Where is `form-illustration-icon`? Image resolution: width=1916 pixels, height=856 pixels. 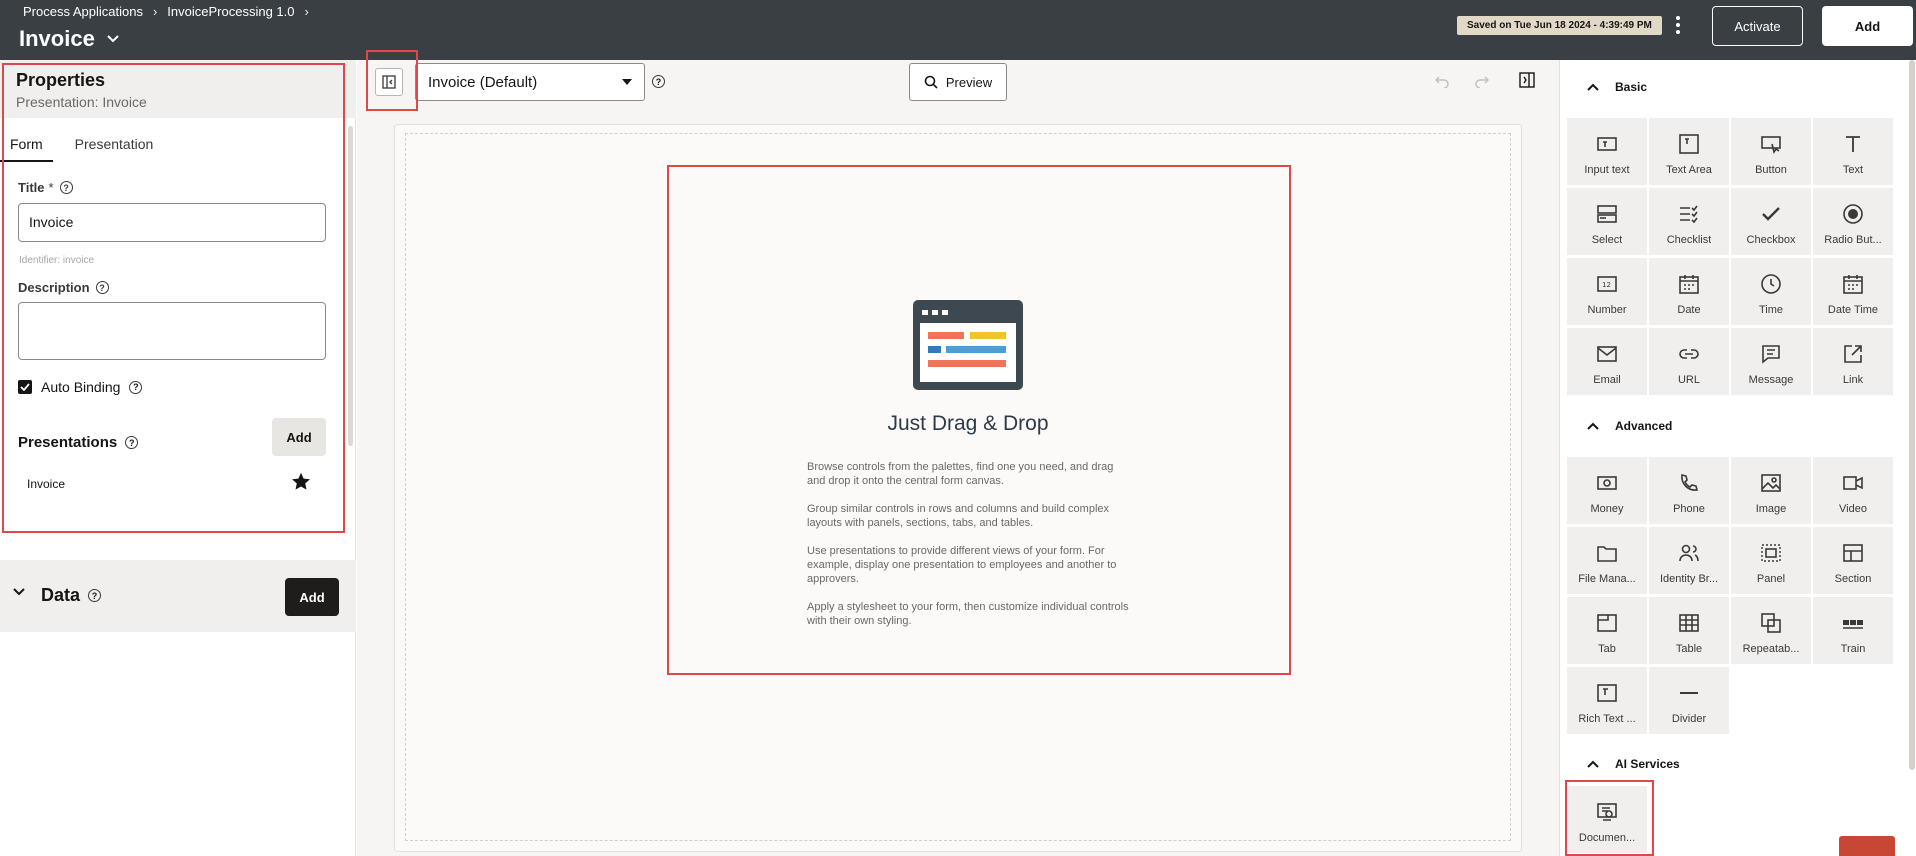
form-illustration-icon is located at coordinates (968, 345).